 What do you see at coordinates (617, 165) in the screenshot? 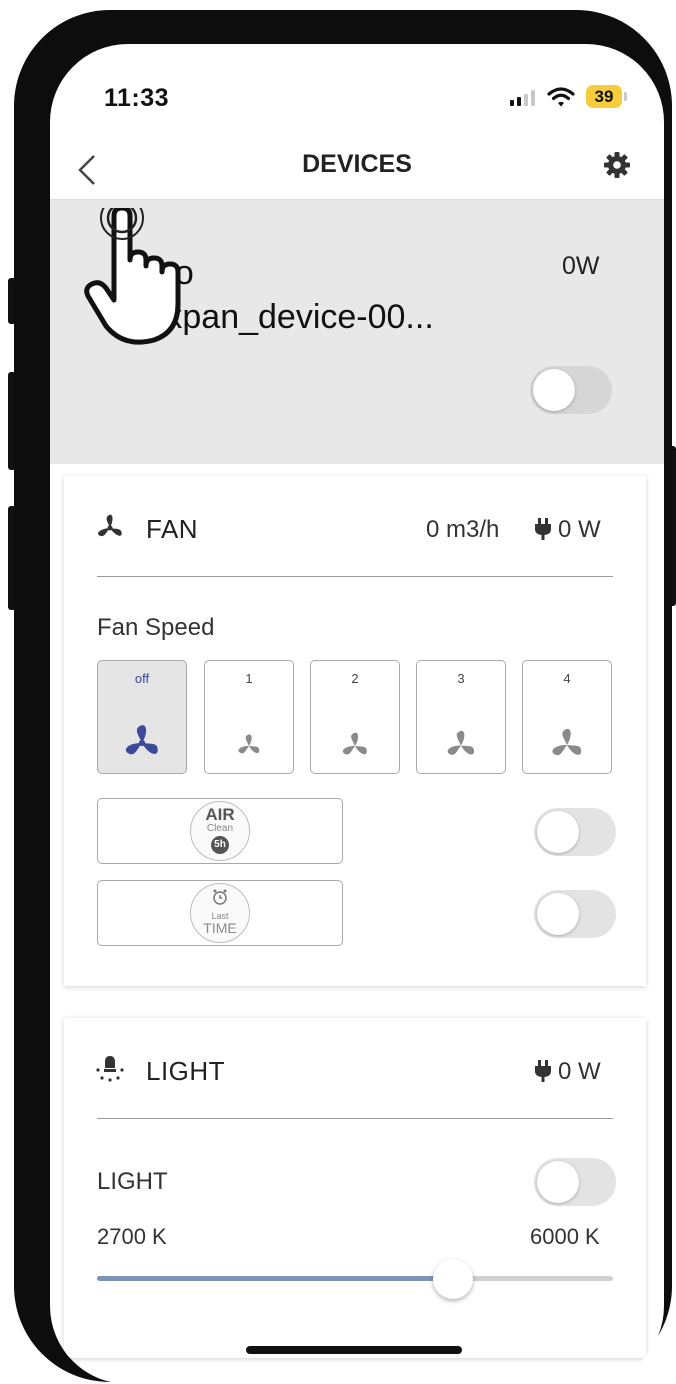
I see `settings-gear-icon` at bounding box center [617, 165].